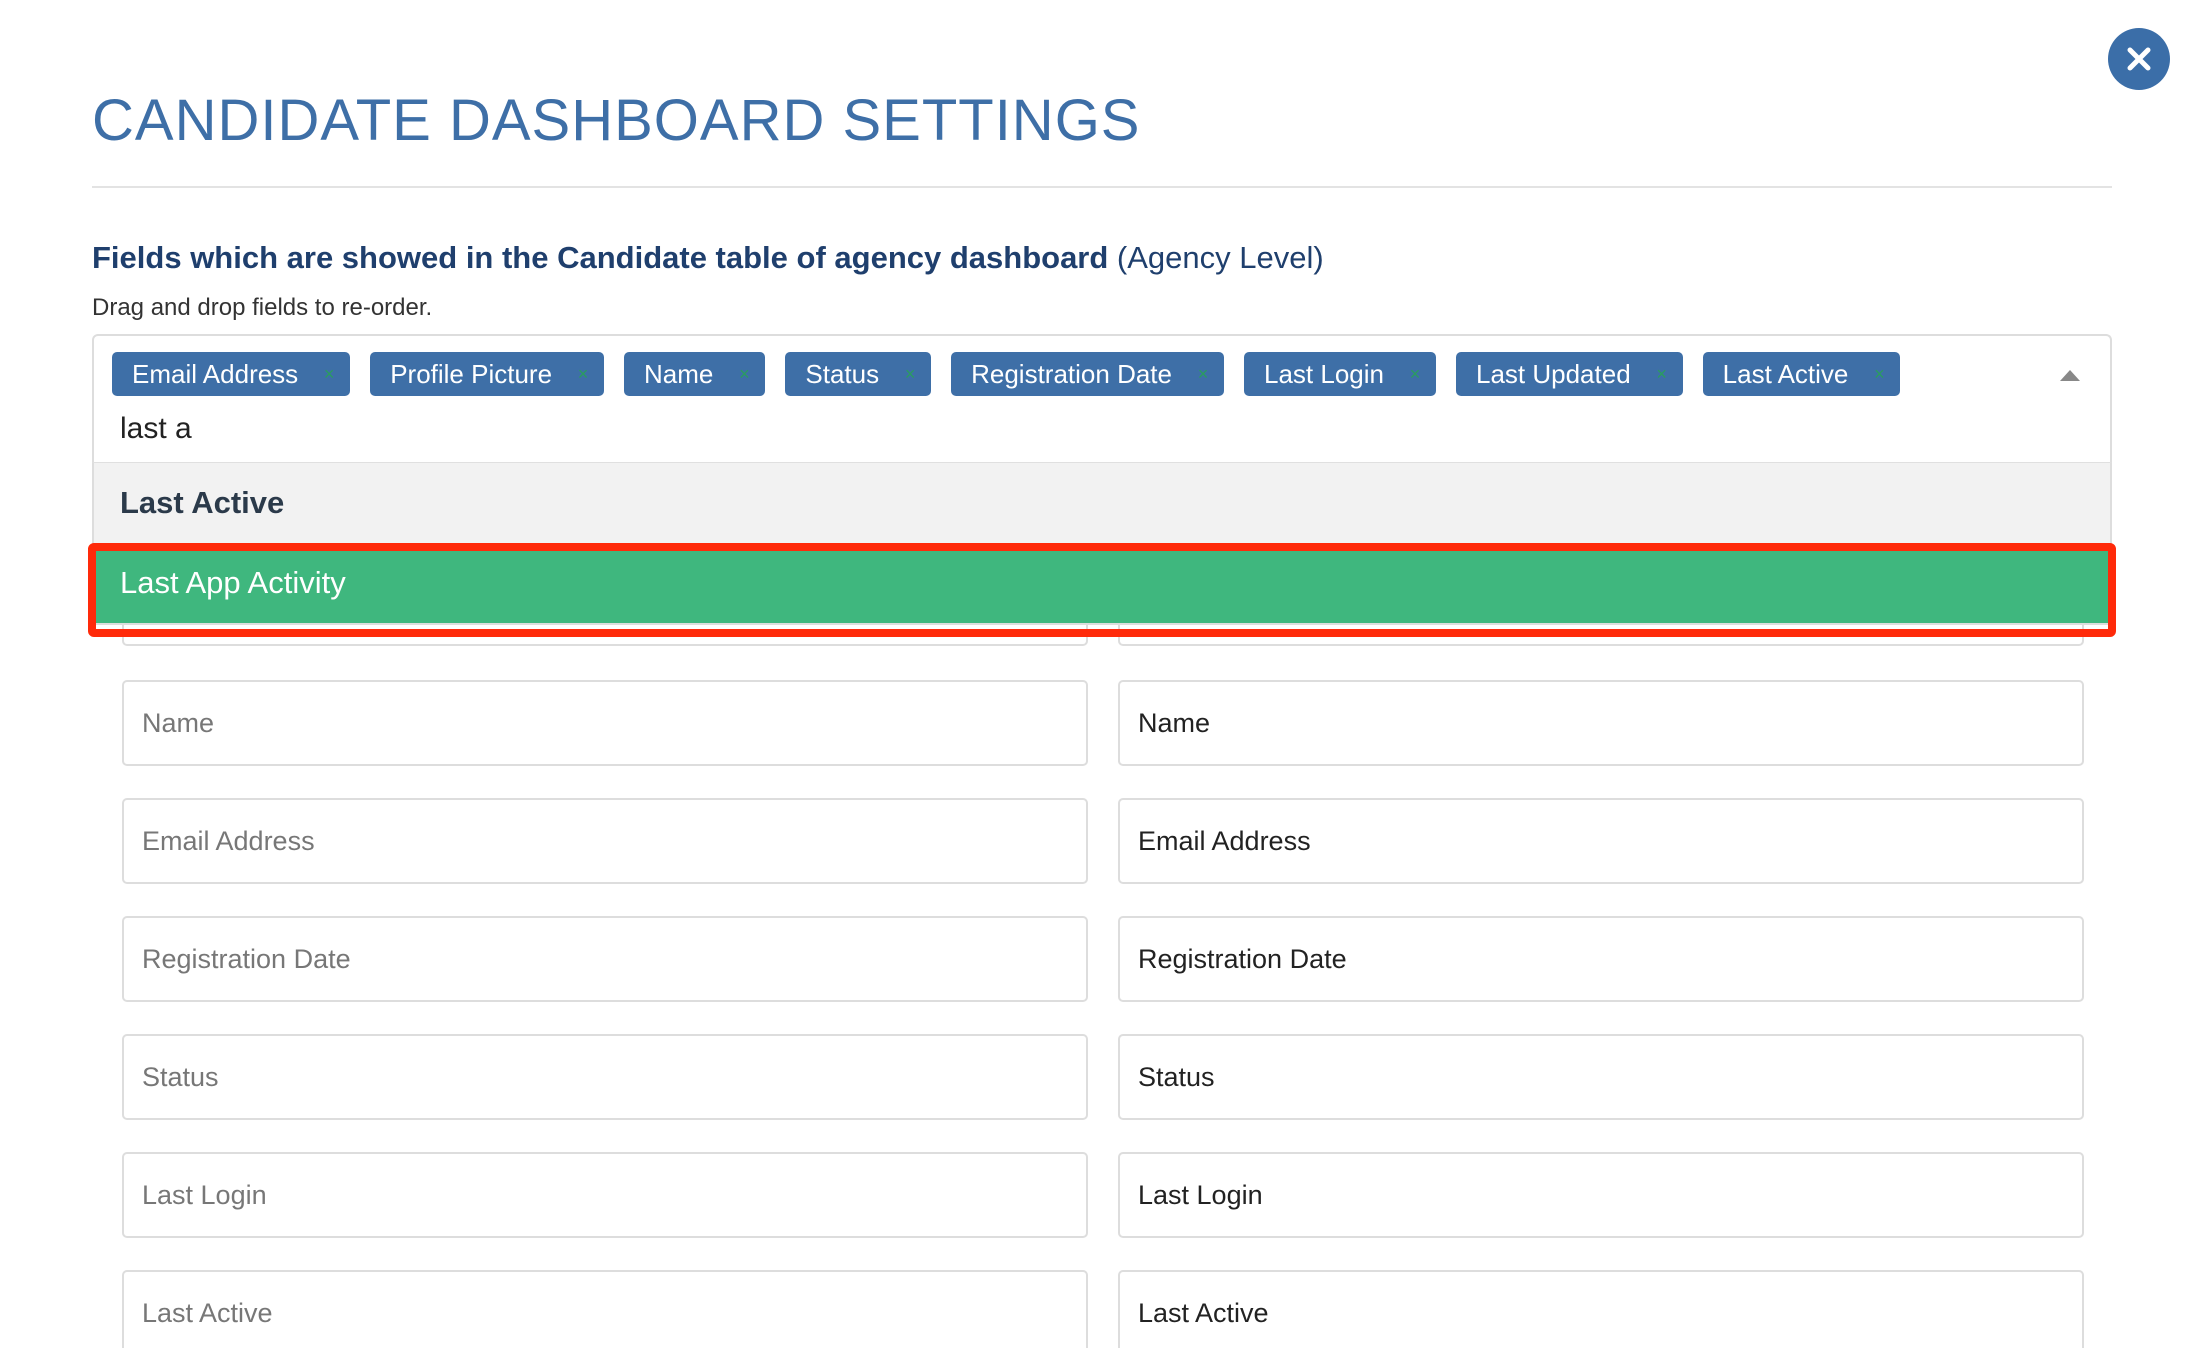  What do you see at coordinates (605, 1195) in the screenshot?
I see `label-placeholder-input: Last Login` at bounding box center [605, 1195].